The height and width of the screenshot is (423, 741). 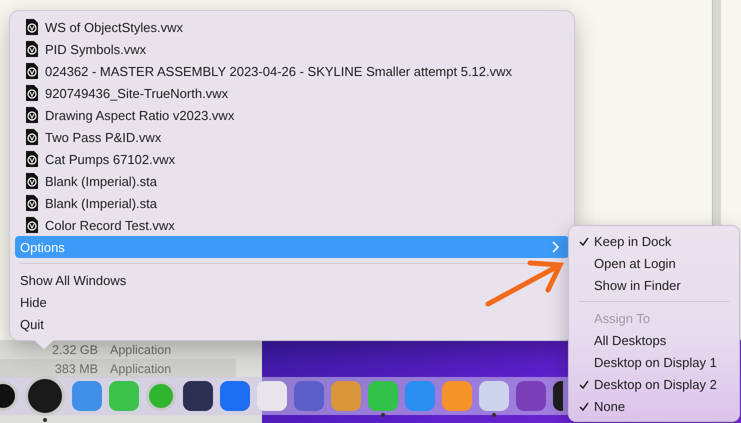 I want to click on menu-item: PID Symbols.vwx, so click(x=292, y=49).